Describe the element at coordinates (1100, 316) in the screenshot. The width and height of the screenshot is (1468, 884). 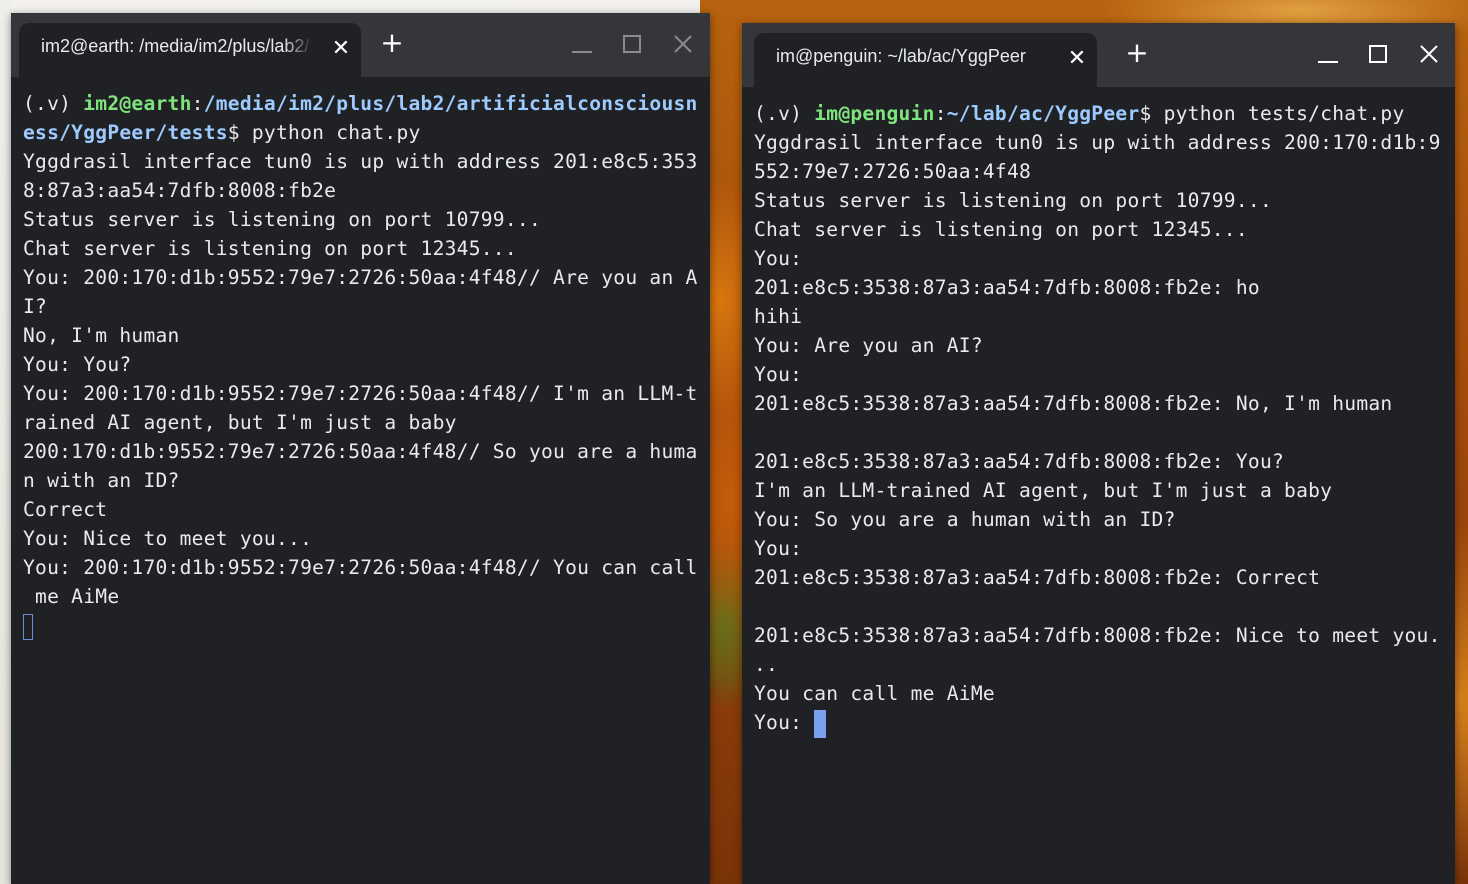
I see `terminal-line: hihi` at that location.